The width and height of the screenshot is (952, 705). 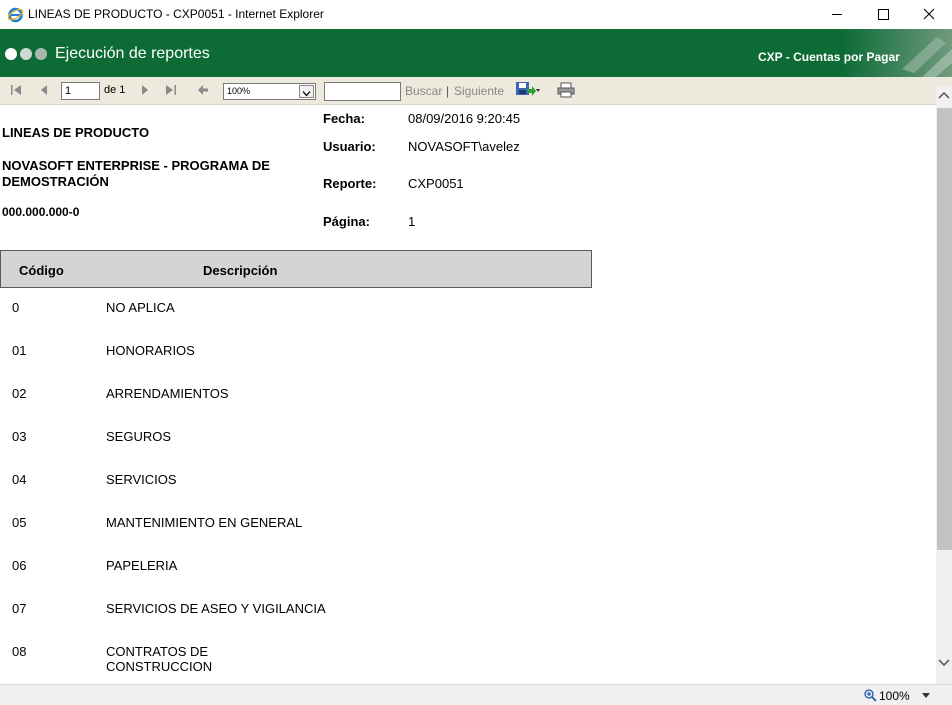 I want to click on row-description: HONORARIOS, so click(x=150, y=350).